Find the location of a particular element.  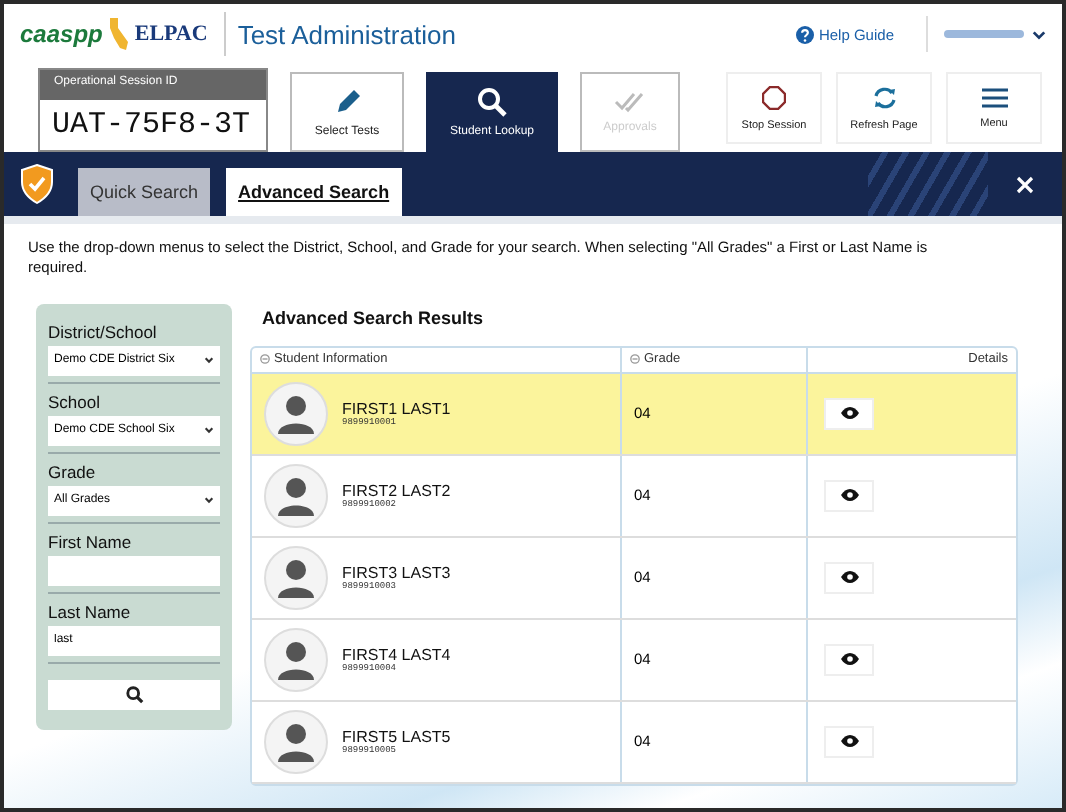

filter-label: First Name is located at coordinates (91, 541).